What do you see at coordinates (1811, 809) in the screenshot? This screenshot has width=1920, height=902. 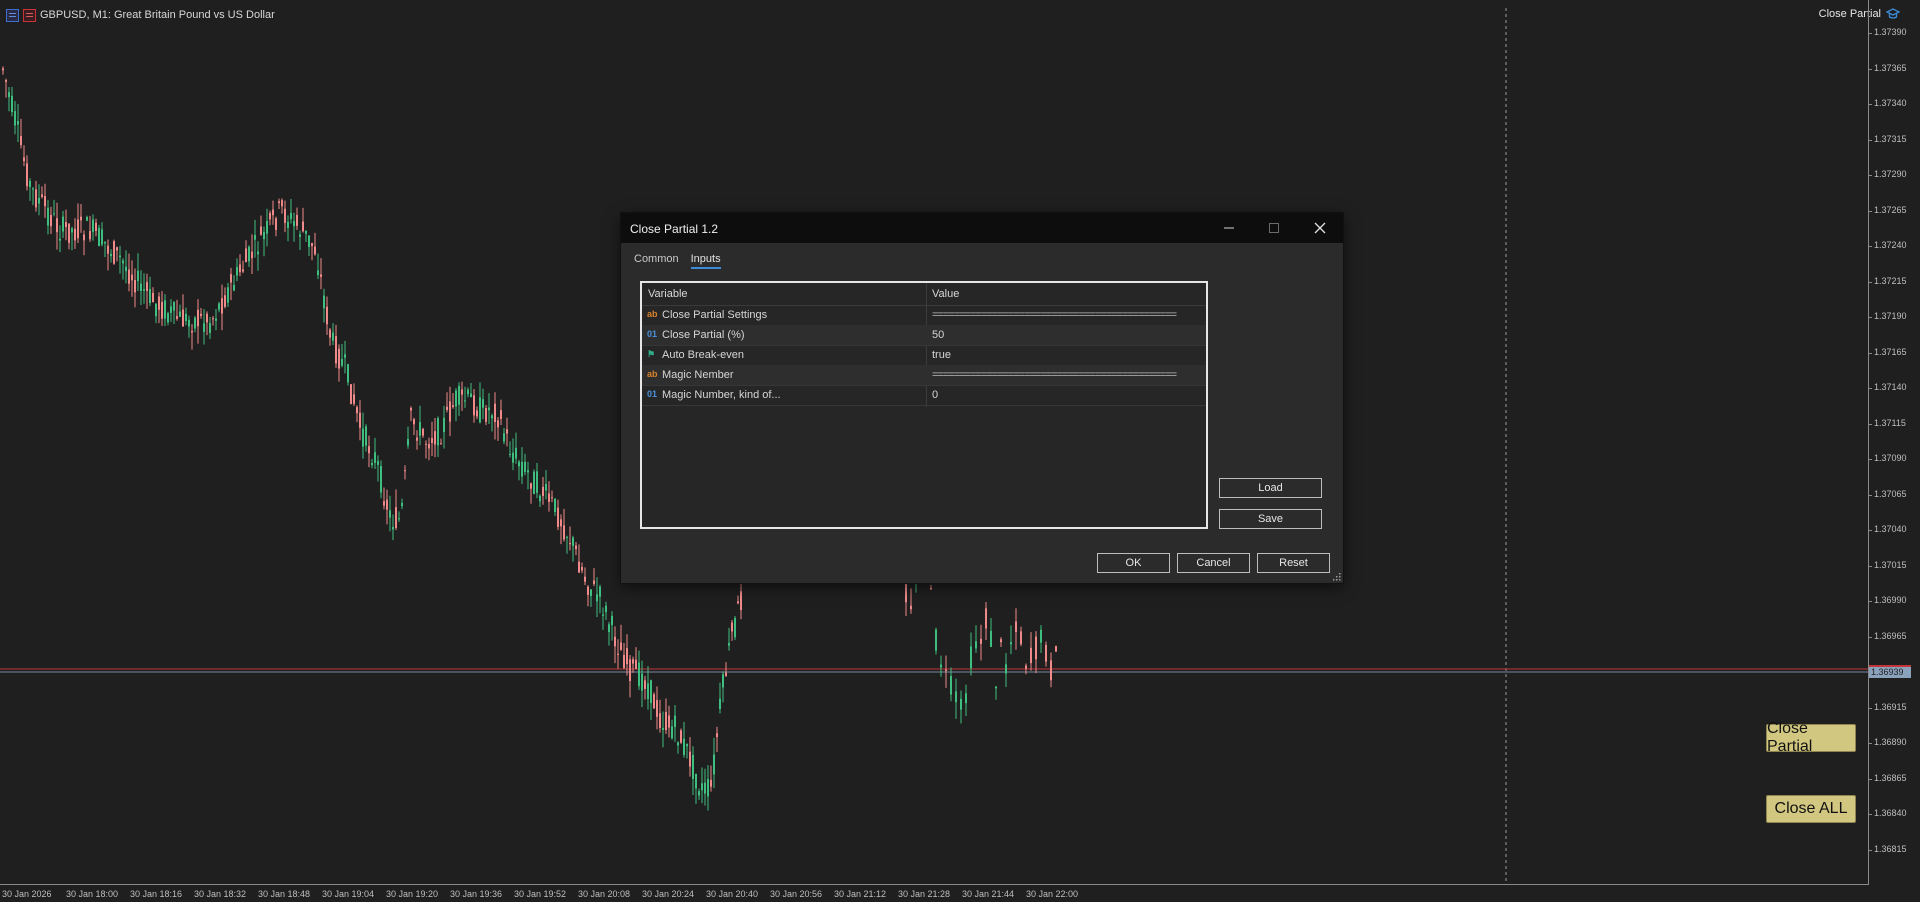 I see `close-all-button: Close ALL` at bounding box center [1811, 809].